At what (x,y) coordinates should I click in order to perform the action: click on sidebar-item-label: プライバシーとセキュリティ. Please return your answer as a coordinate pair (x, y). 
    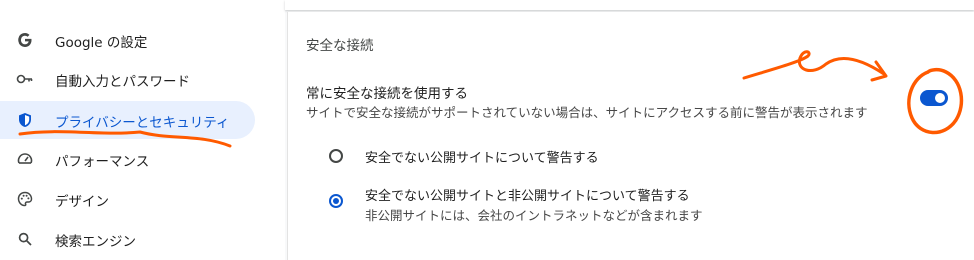
    Looking at the image, I should click on (142, 123).